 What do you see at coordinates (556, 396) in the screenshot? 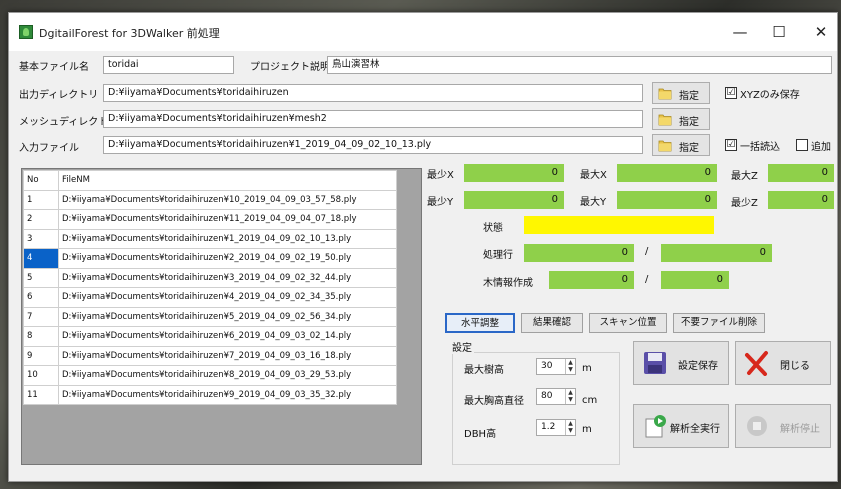
I see `max-dbh-input: 80 ▲ ▼` at bounding box center [556, 396].